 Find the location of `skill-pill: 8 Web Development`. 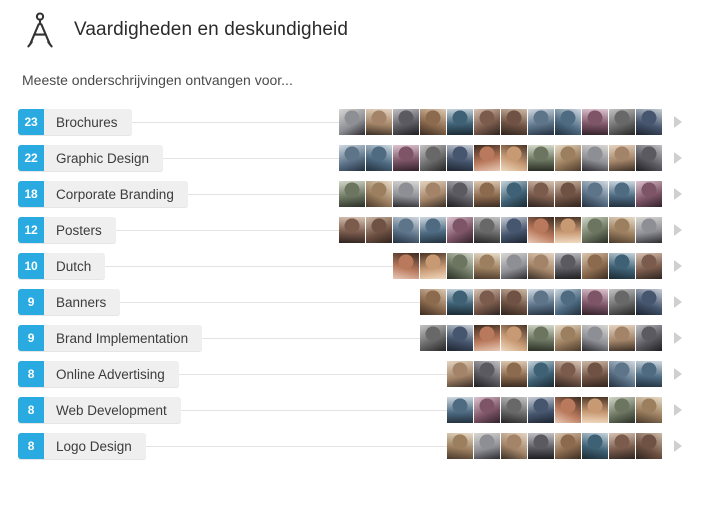

skill-pill: 8 Web Development is located at coordinates (99, 410).